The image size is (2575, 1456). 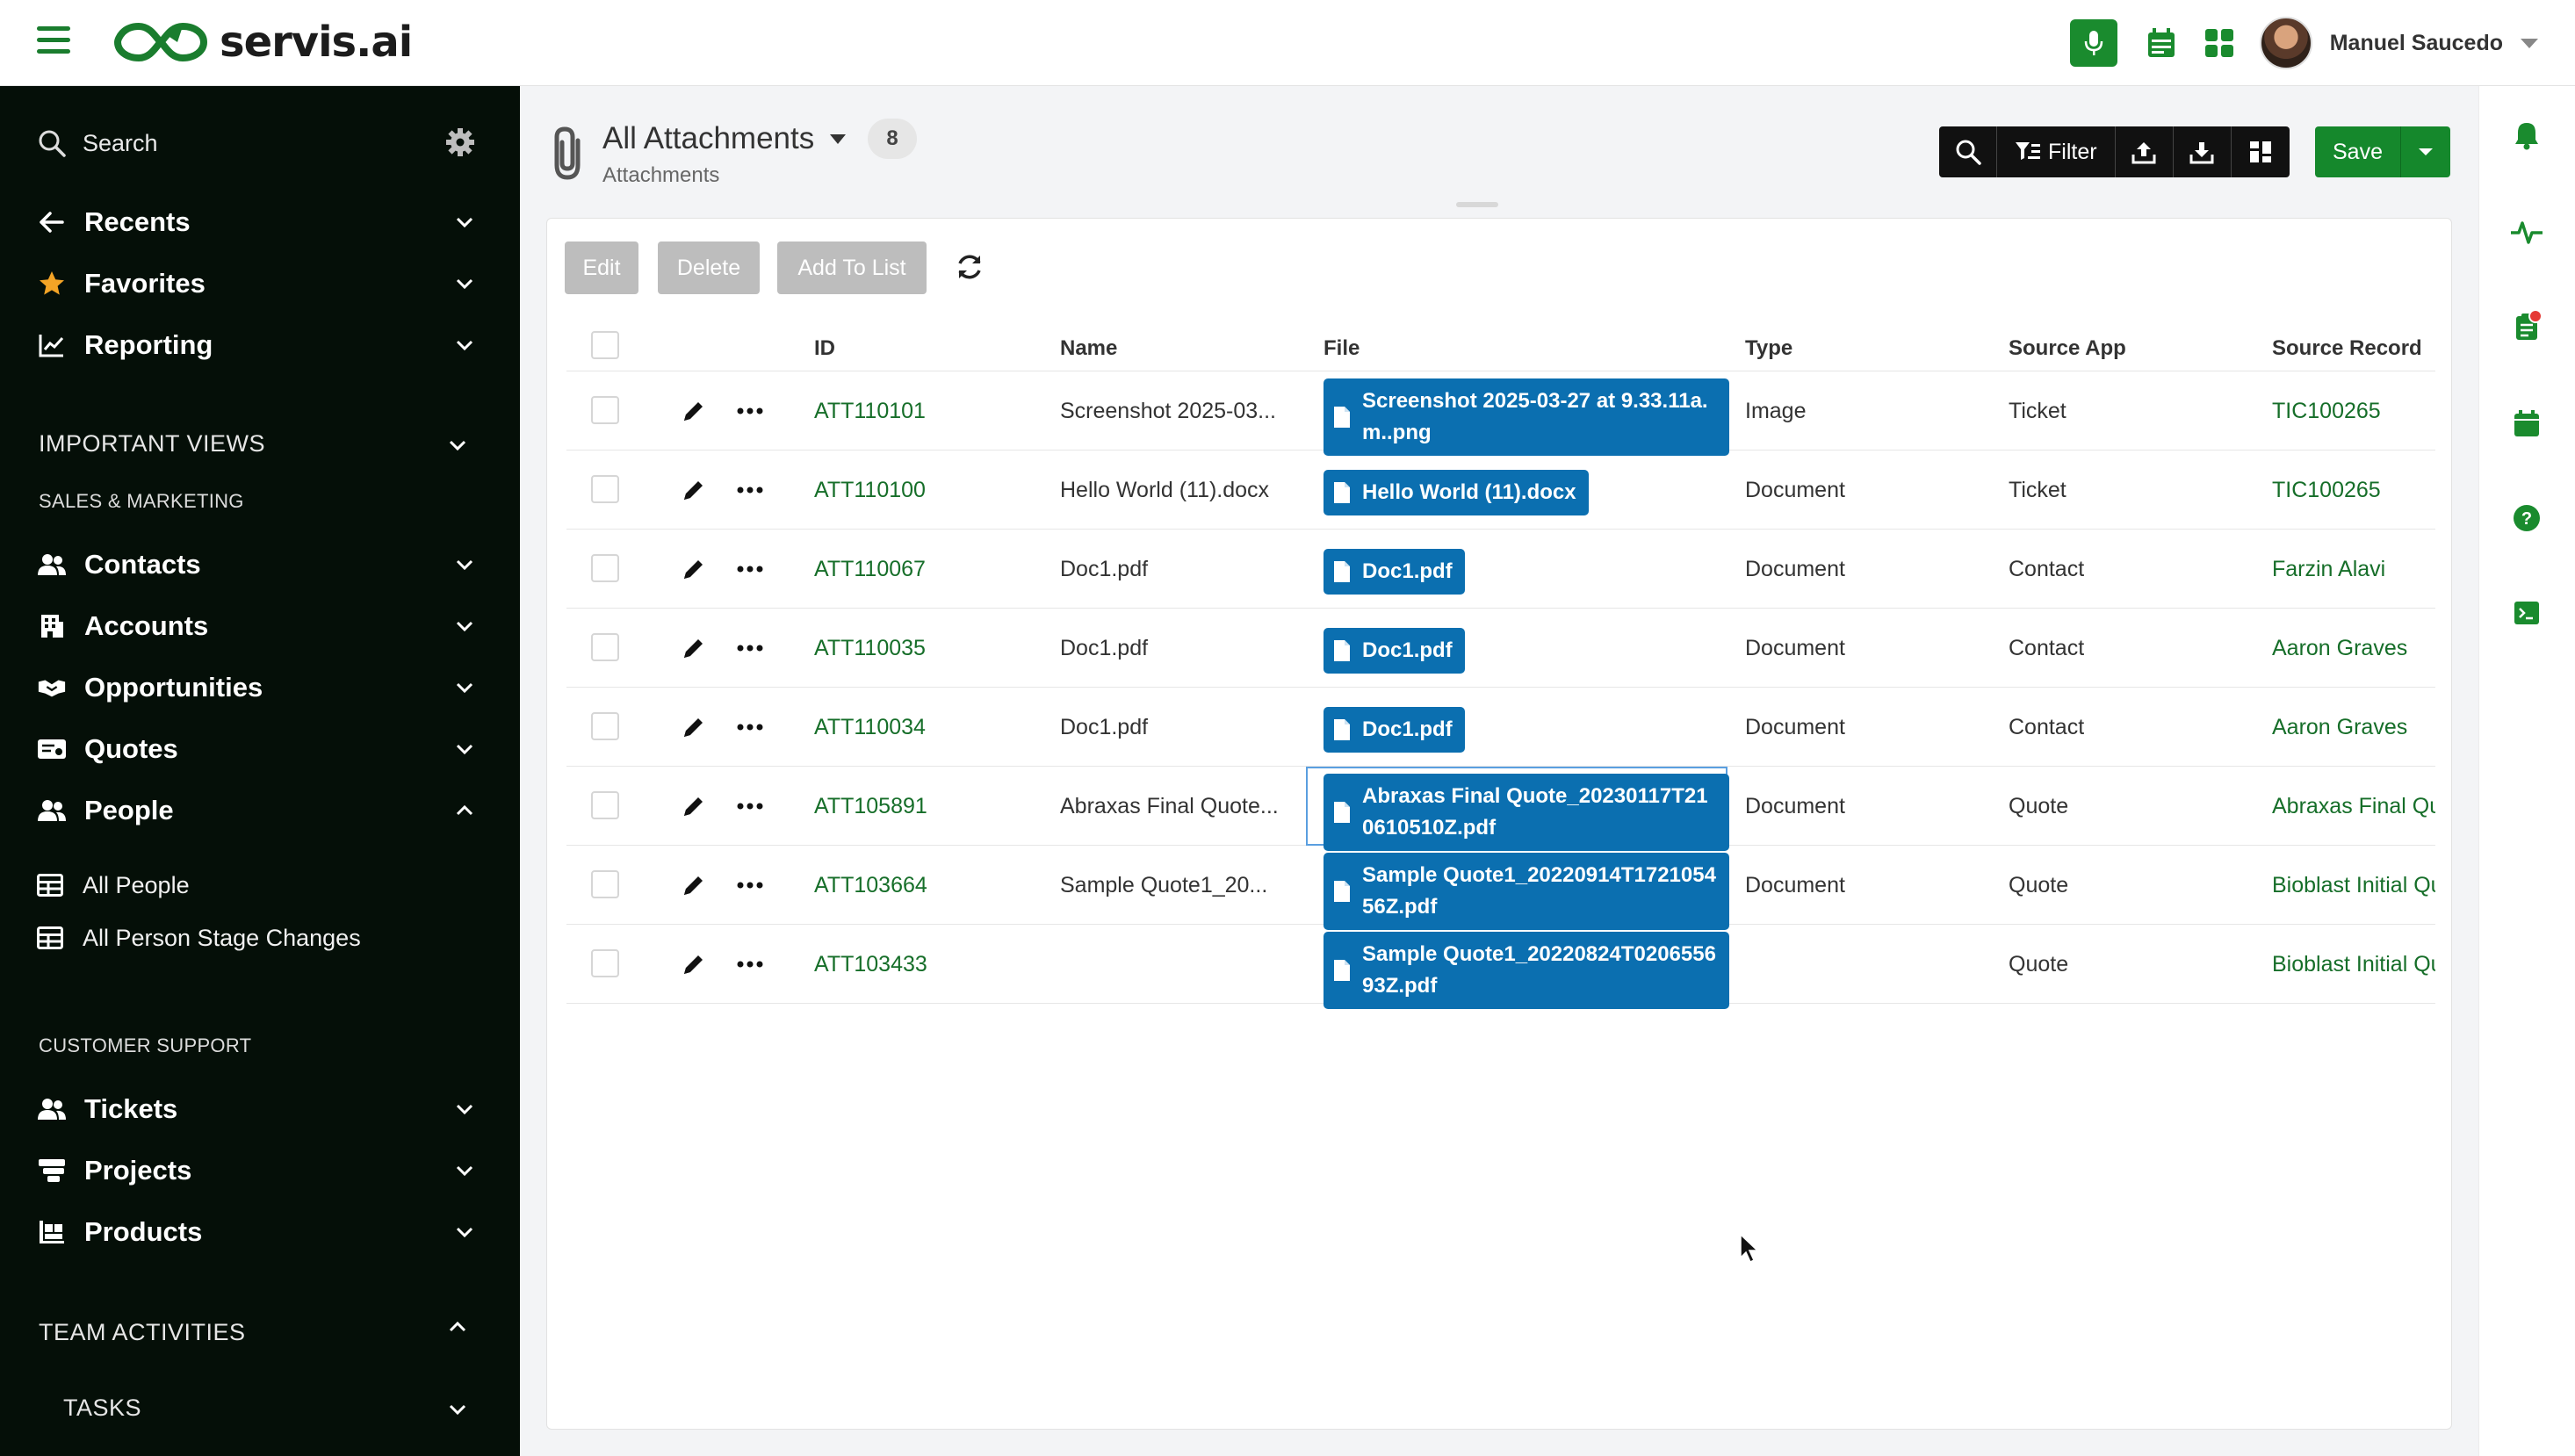 What do you see at coordinates (1088, 348) in the screenshot?
I see `column-header-name: Name` at bounding box center [1088, 348].